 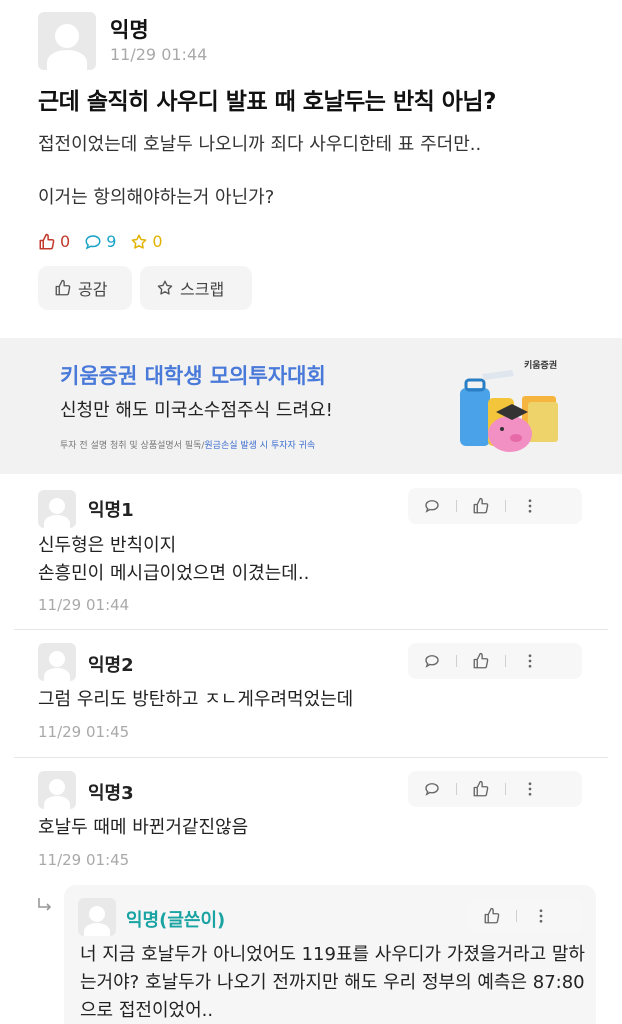 I want to click on like-button-label: 공감, so click(x=93, y=289).